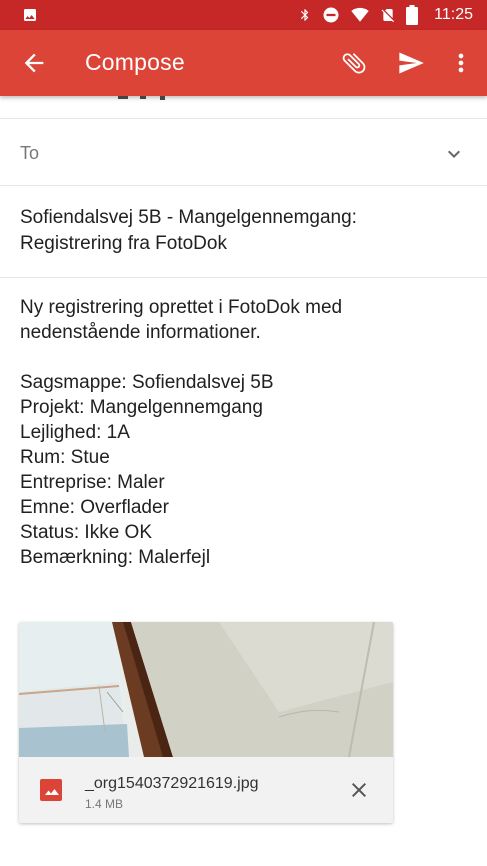  I want to click on attachment-footer: _org1540372921619.jpg 1.4 MB, so click(206, 790).